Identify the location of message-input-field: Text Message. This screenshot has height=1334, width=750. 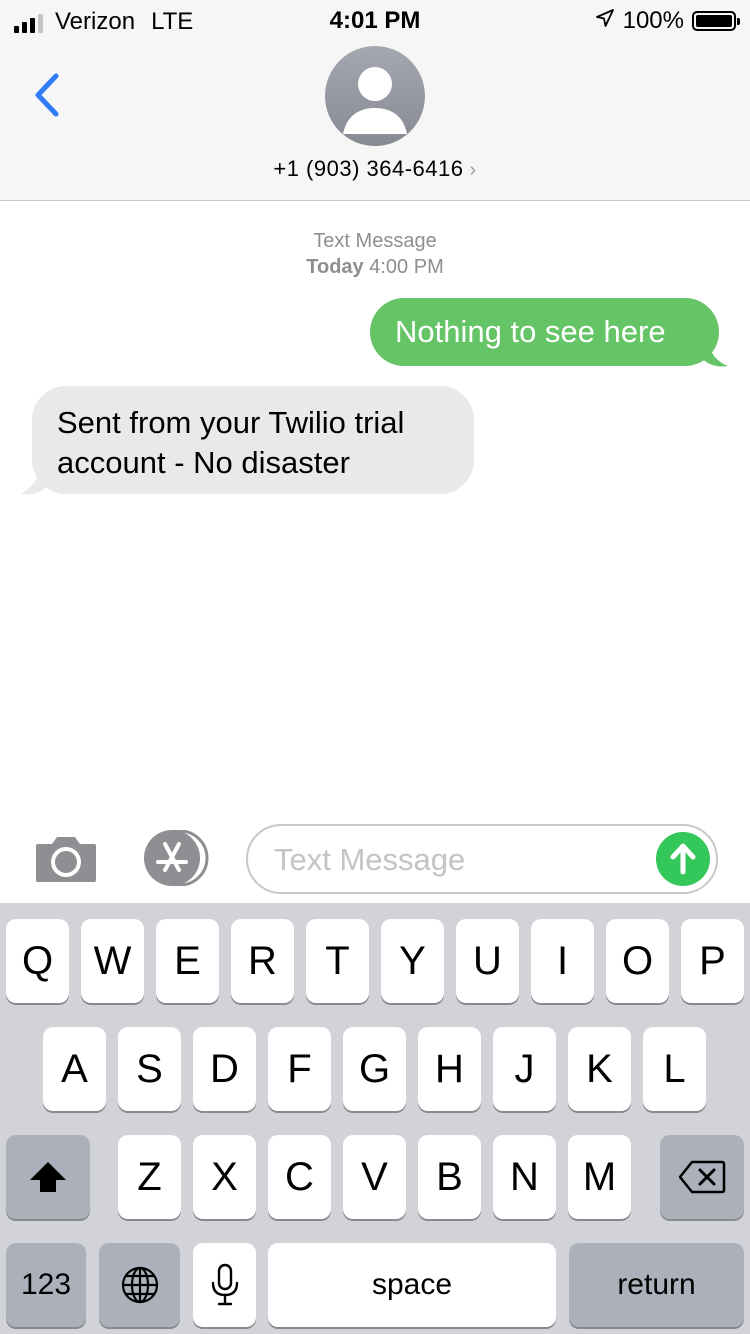
(482, 859).